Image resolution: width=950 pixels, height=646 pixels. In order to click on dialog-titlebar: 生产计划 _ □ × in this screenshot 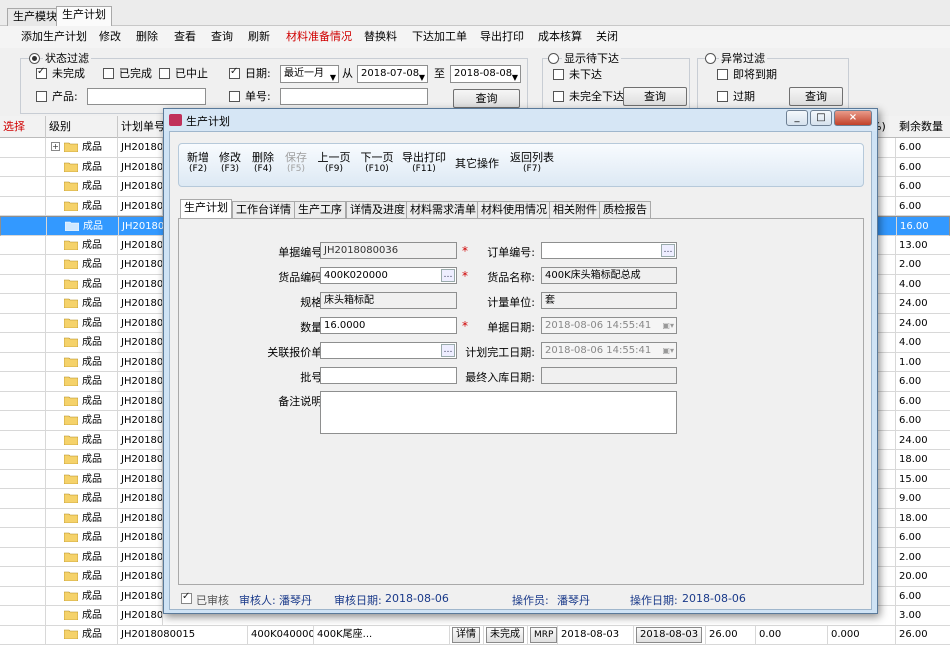, I will do `click(520, 120)`.